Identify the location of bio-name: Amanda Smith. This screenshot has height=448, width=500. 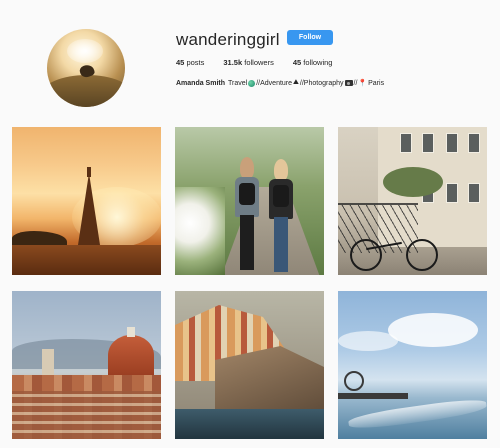
(201, 83).